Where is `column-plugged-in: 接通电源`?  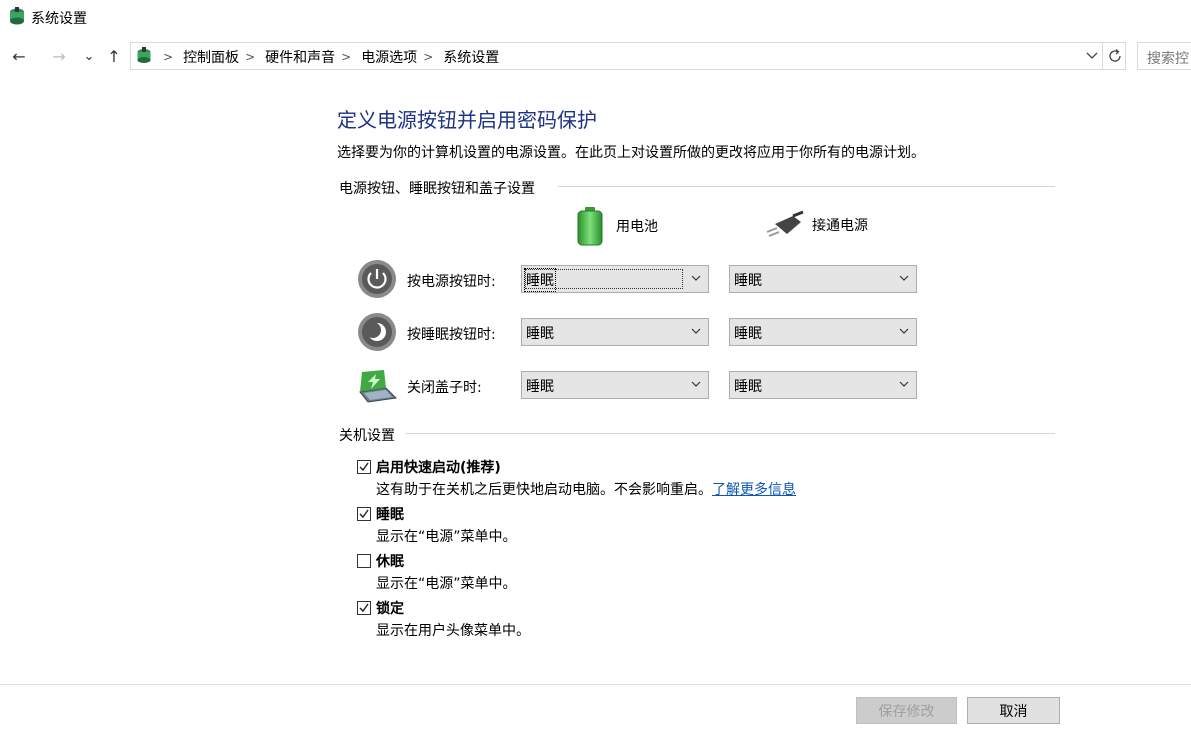
column-plugged-in: 接通电源 is located at coordinates (815, 225).